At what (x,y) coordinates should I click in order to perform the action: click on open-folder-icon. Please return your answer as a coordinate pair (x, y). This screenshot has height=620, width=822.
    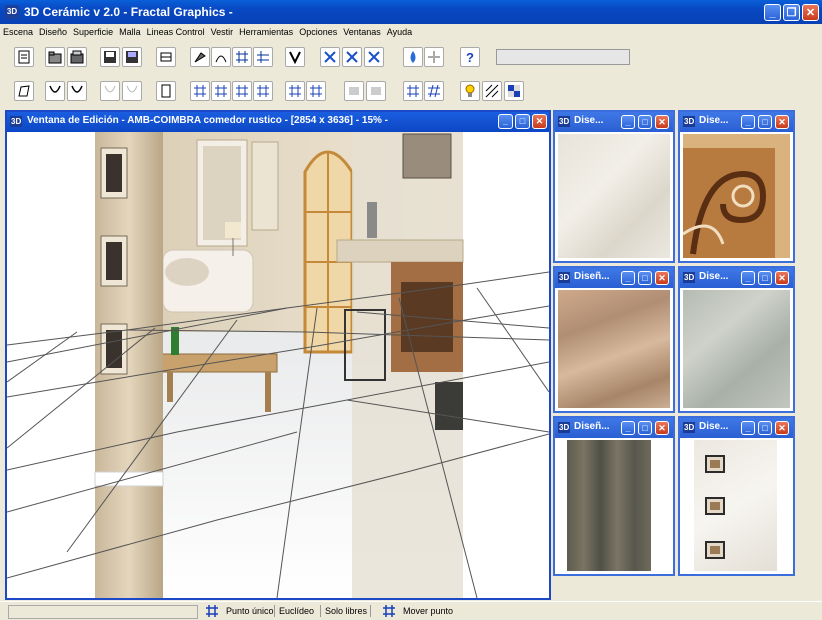
    Looking at the image, I should click on (55, 57).